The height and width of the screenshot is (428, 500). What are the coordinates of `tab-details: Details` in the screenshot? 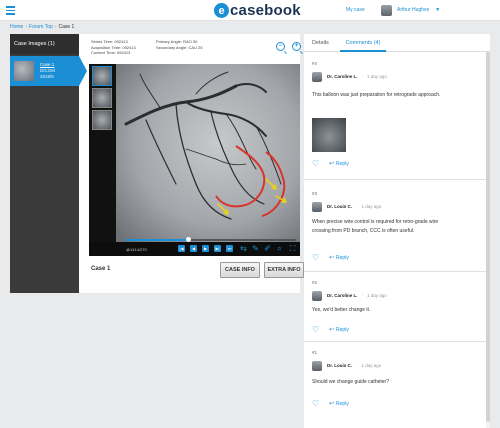 It's located at (320, 43).